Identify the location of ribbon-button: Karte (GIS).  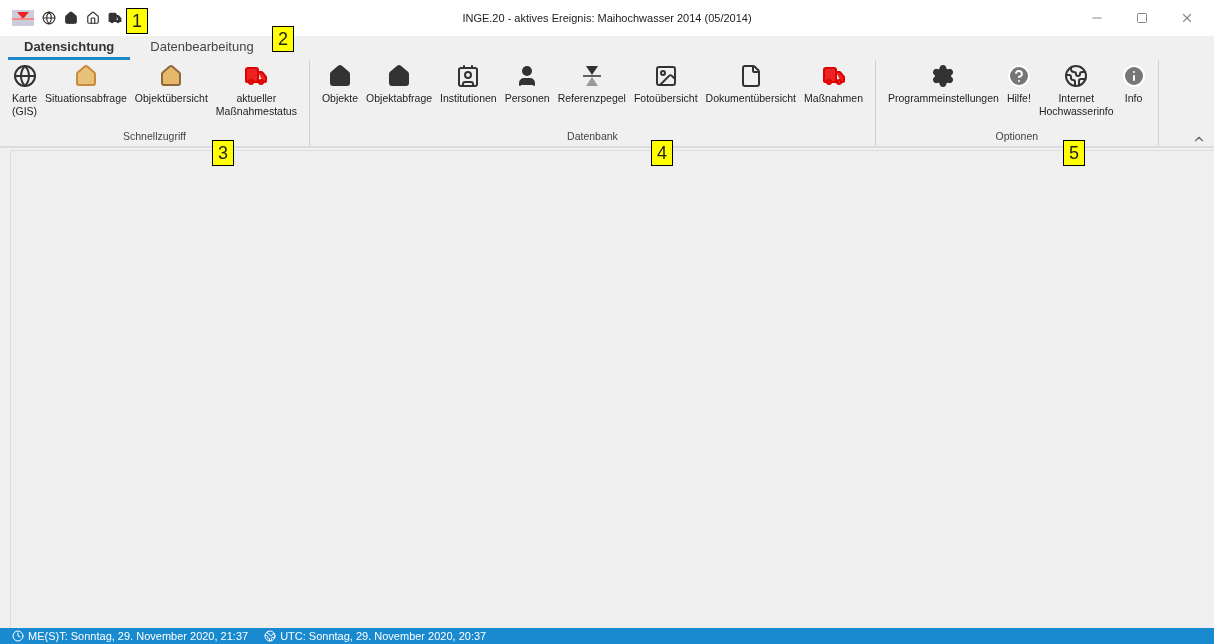
(25, 91).